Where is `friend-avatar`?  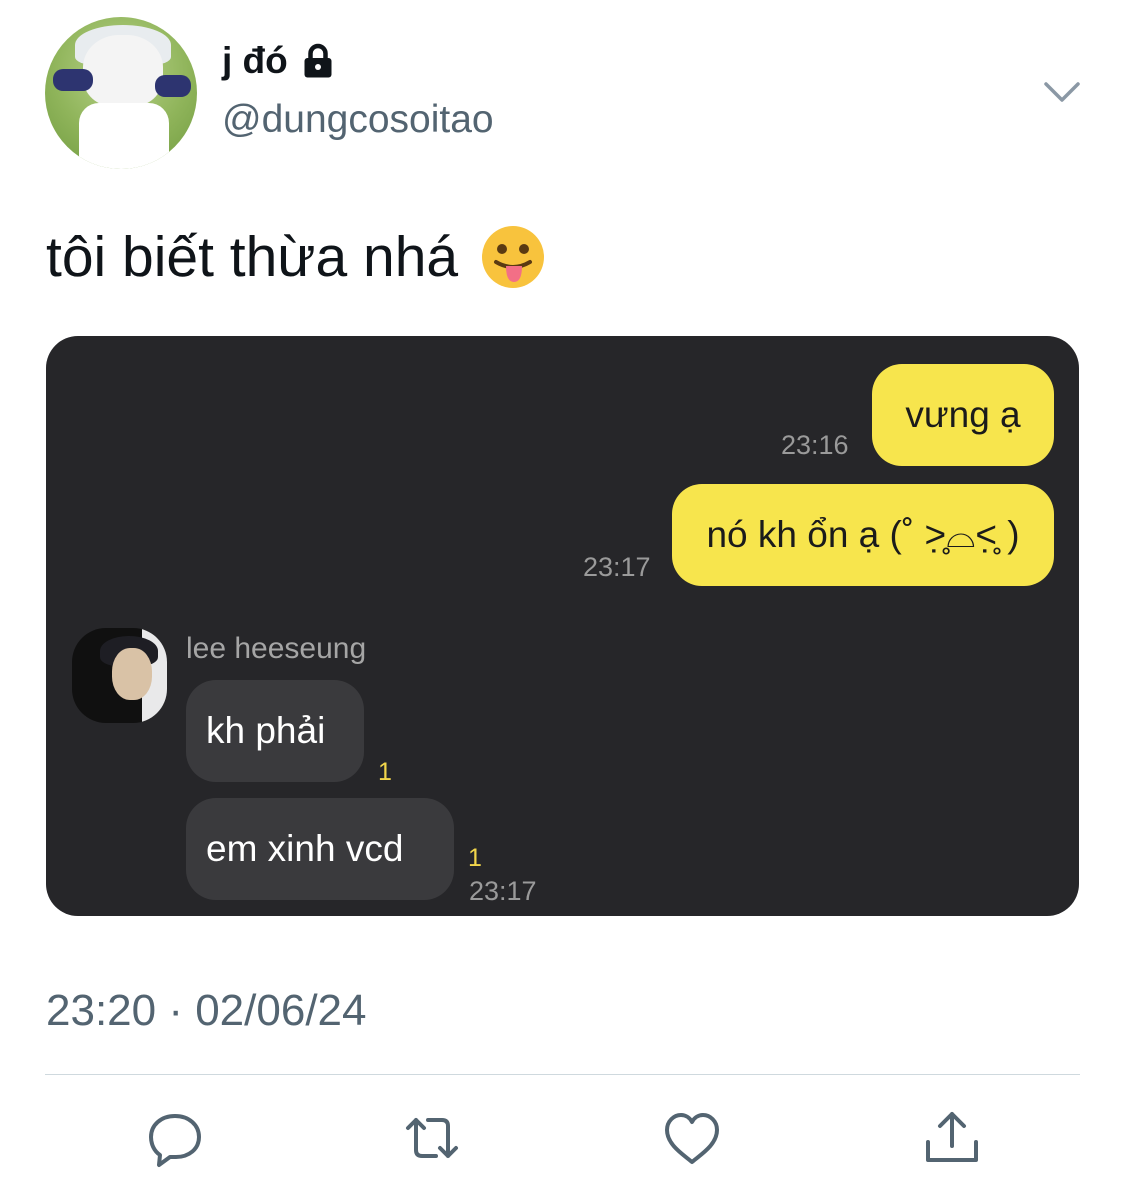 friend-avatar is located at coordinates (119, 675).